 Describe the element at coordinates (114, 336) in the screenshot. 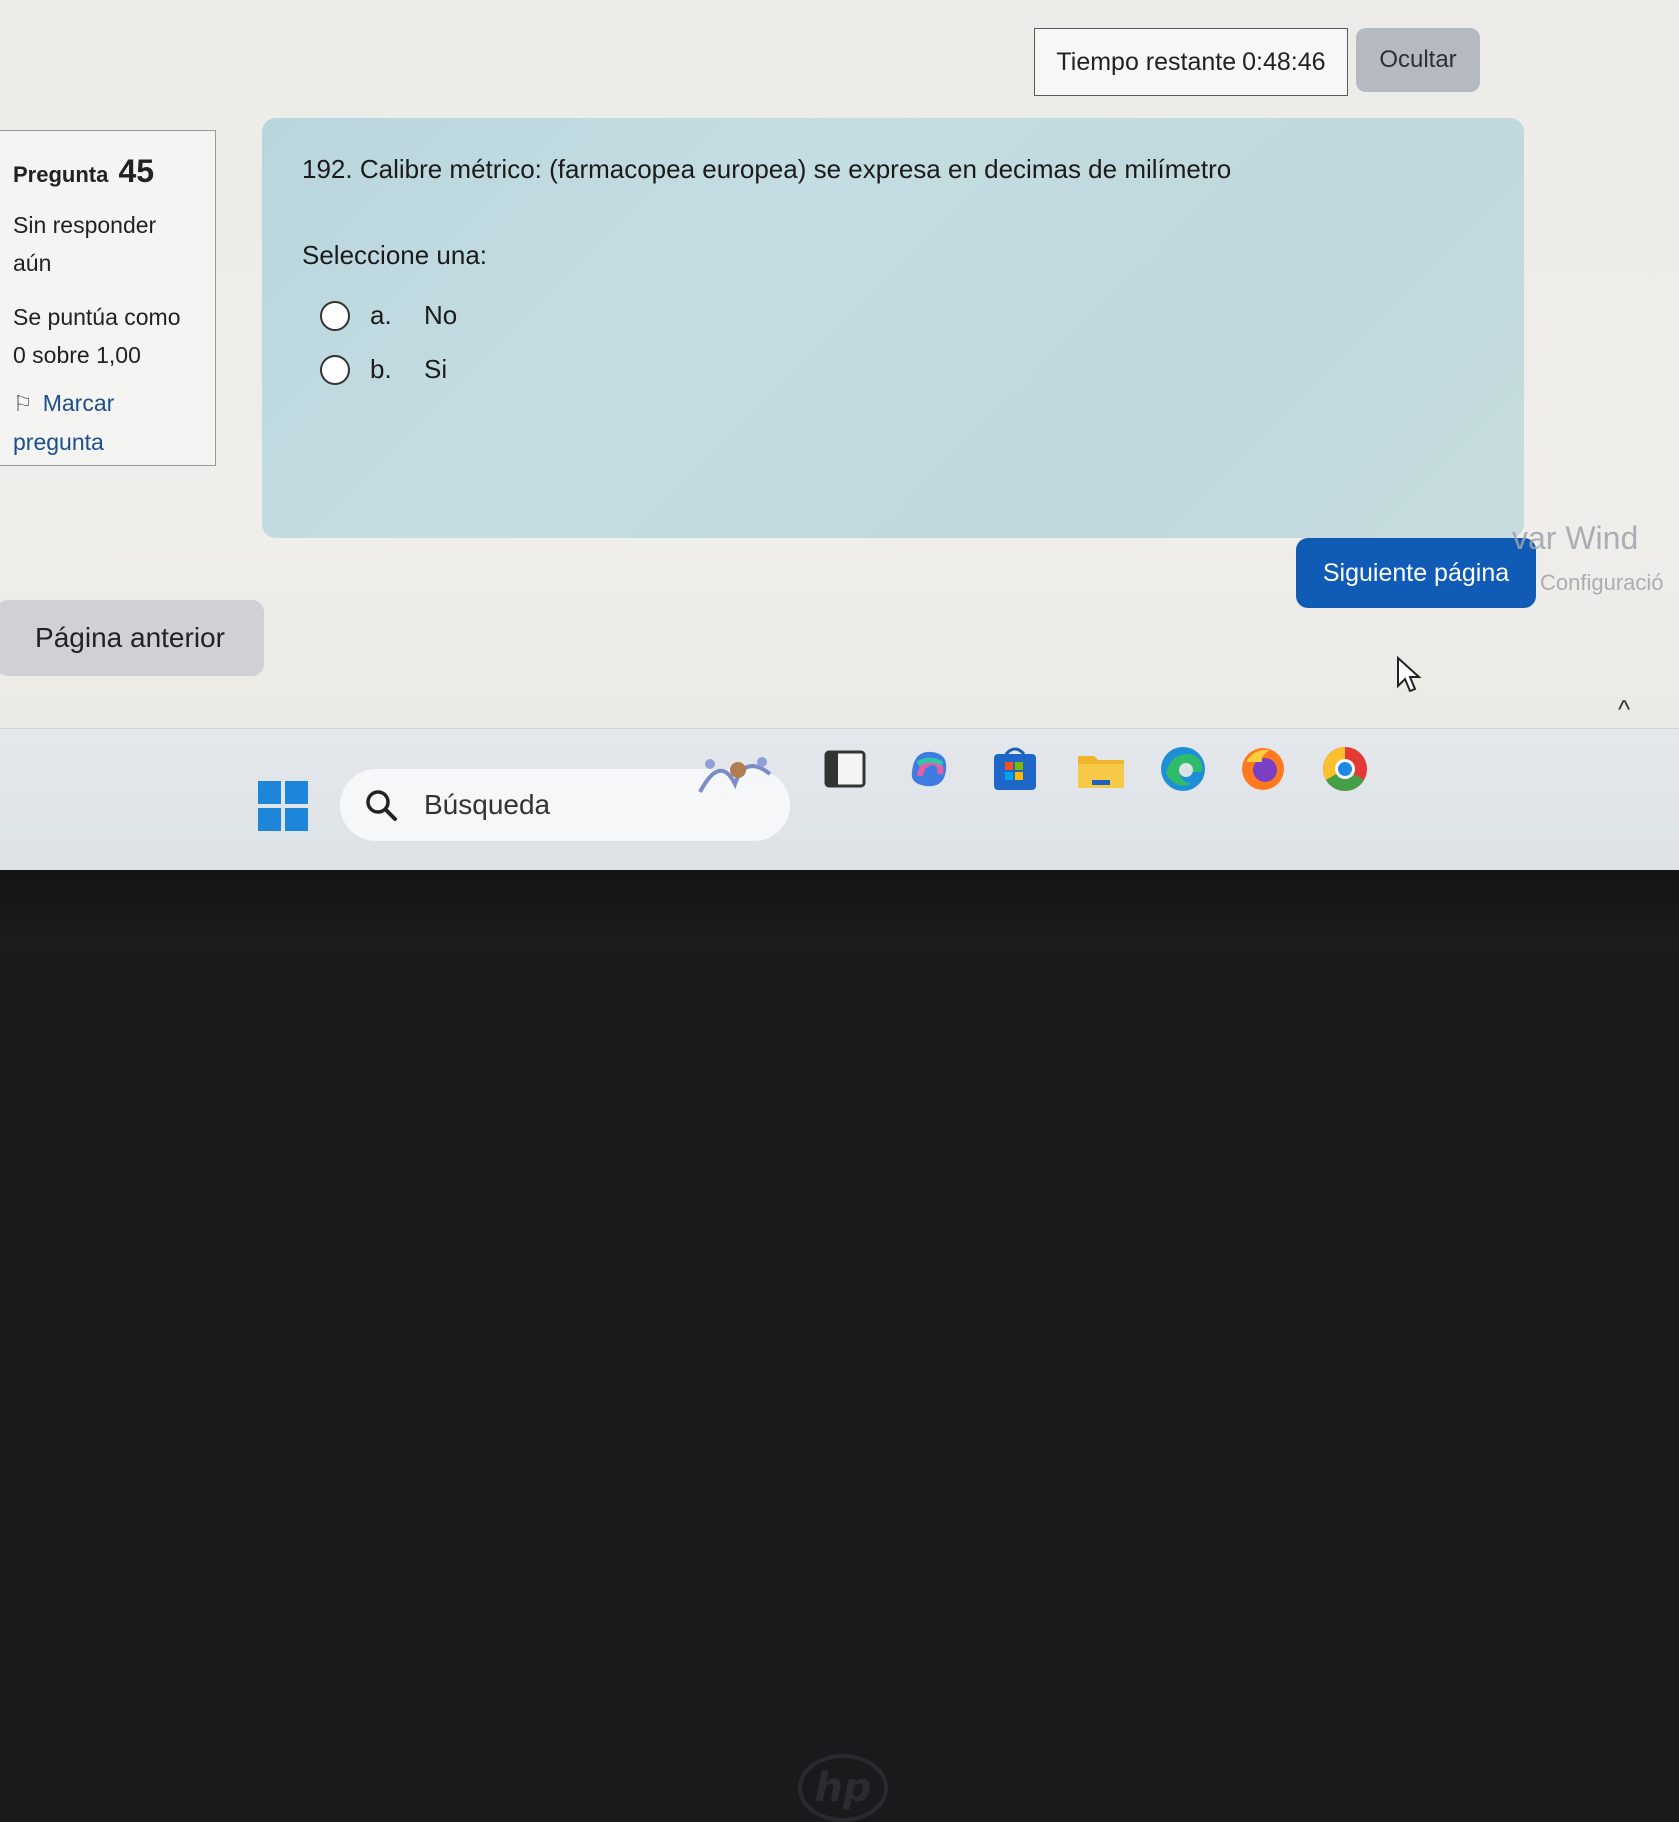

I see `question-grade: Se puntúa como 0 sobre 1,00` at that location.